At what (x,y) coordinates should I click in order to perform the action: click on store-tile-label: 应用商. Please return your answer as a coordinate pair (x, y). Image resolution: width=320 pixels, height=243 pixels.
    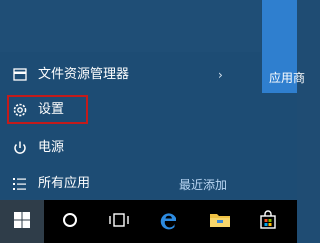
    Looking at the image, I should click on (287, 78).